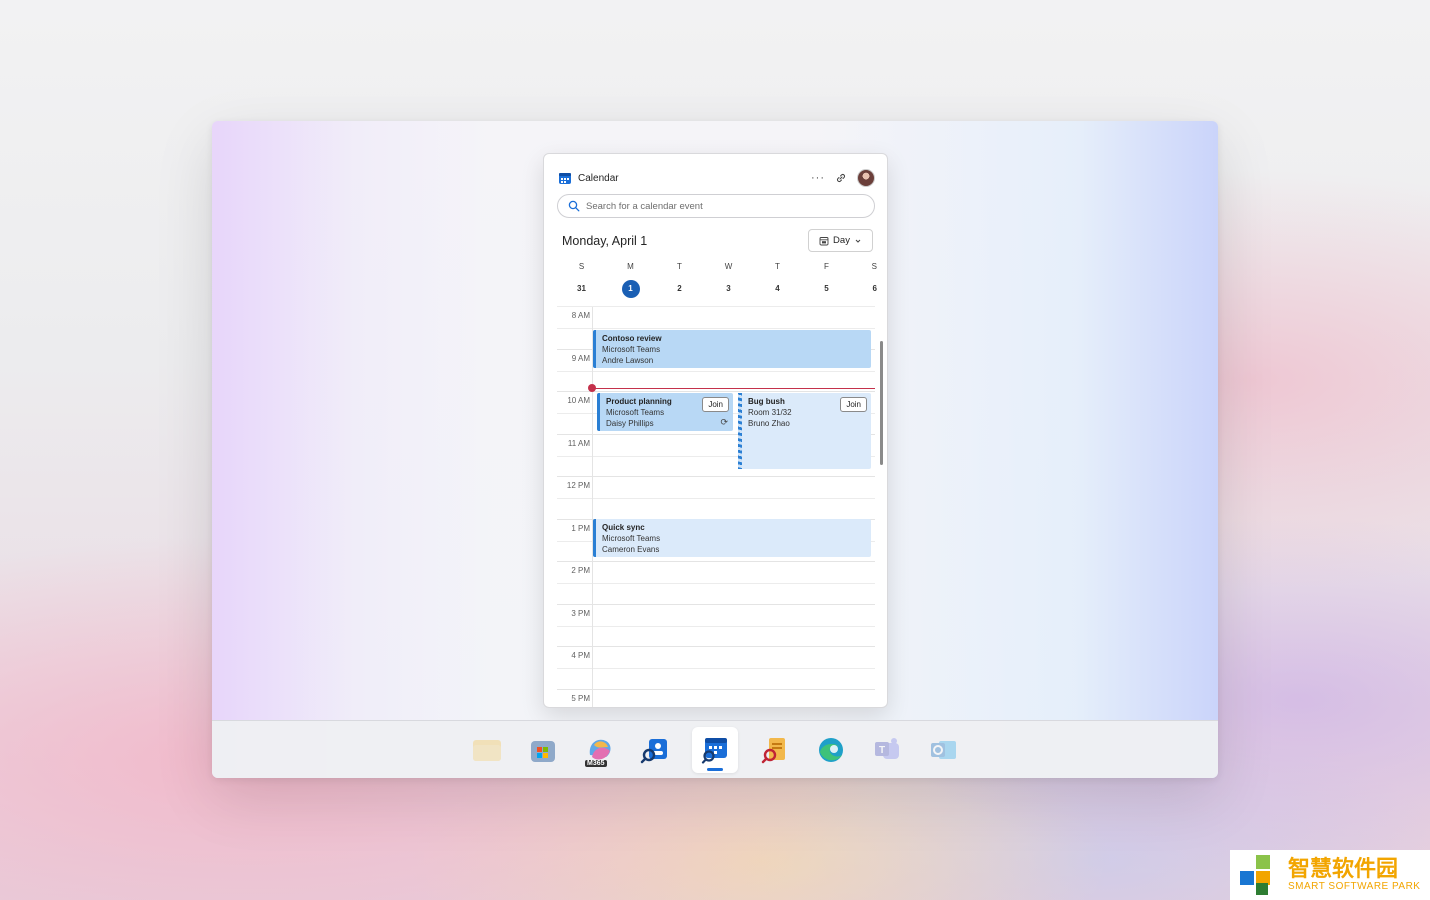 The image size is (1430, 900). What do you see at coordinates (605, 241) in the screenshot?
I see `date-title: Monday, April 1` at bounding box center [605, 241].